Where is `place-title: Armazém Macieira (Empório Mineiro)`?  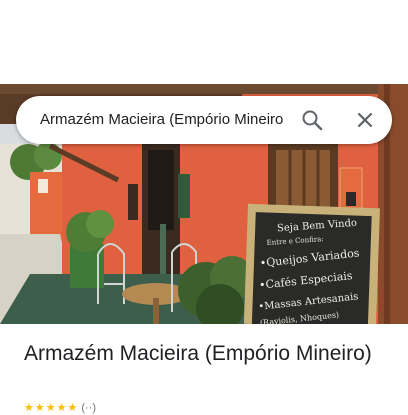
place-title: Armazém Macieira (Empório Mineiro) is located at coordinates (198, 353).